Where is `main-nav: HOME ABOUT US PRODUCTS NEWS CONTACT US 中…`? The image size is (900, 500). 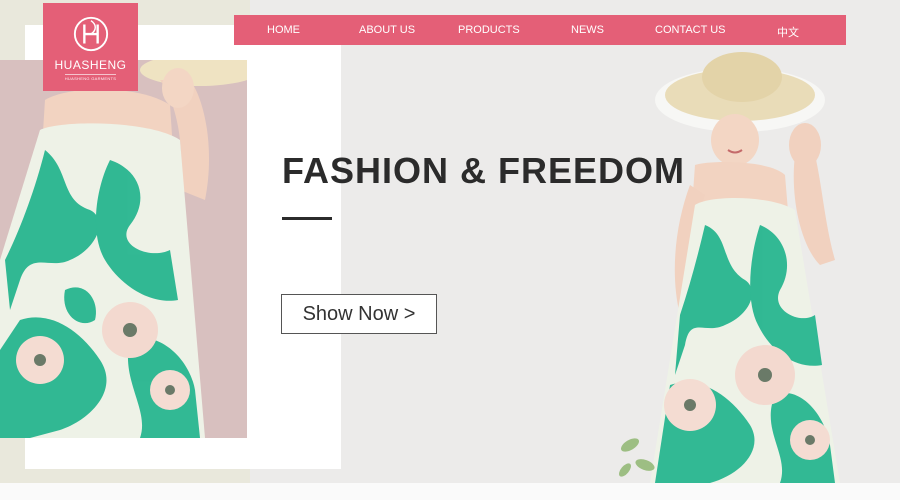 main-nav: HOME ABOUT US PRODUCTS NEWS CONTACT US 中… is located at coordinates (540, 30).